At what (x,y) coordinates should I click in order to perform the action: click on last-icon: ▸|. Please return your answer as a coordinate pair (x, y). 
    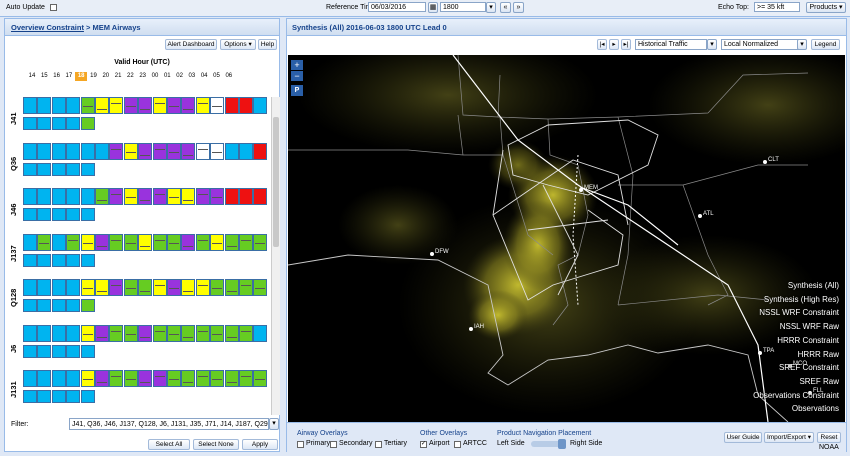
    Looking at the image, I should click on (626, 44).